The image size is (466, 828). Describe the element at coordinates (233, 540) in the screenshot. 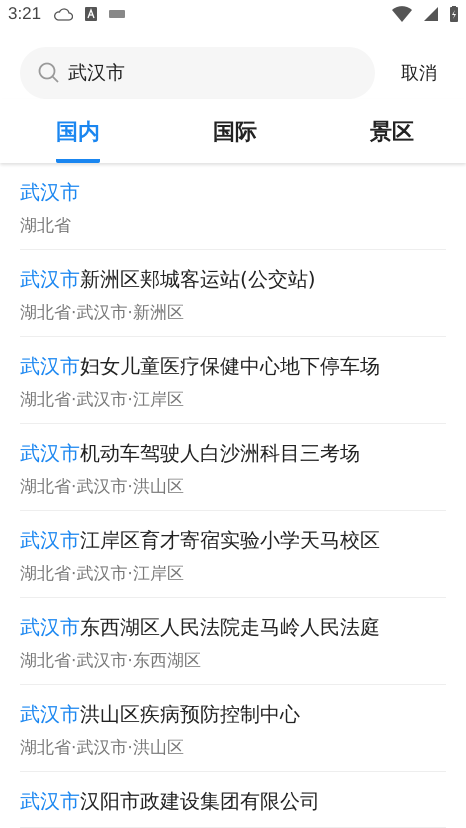

I see `result-title: 武汉市江岸区育才寄宿实验小学天马校区` at that location.